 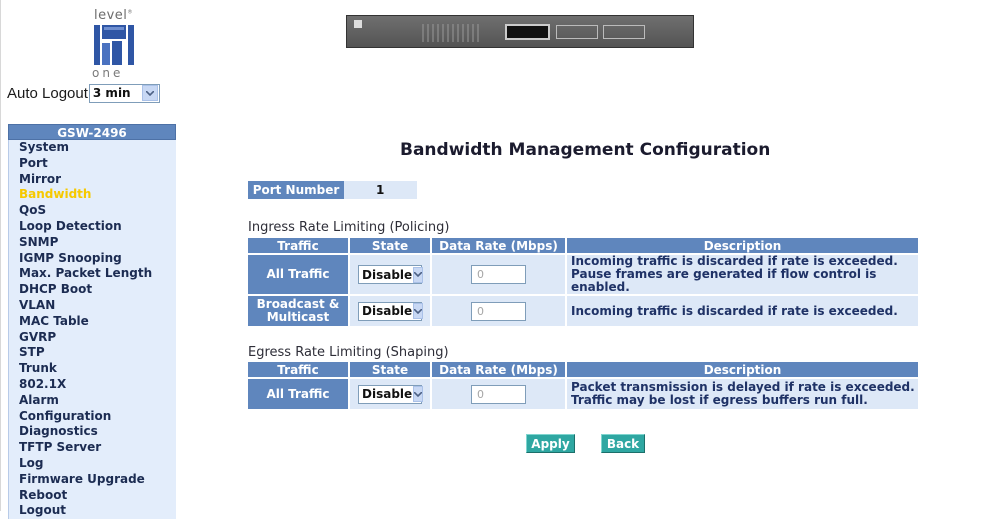 I want to click on sidebar-item-port: Port, so click(x=92, y=163).